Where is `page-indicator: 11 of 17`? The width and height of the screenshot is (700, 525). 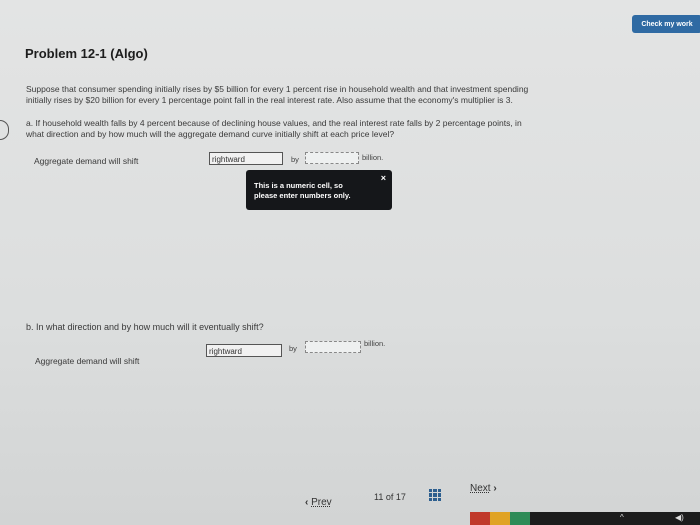 page-indicator: 11 of 17 is located at coordinates (390, 497).